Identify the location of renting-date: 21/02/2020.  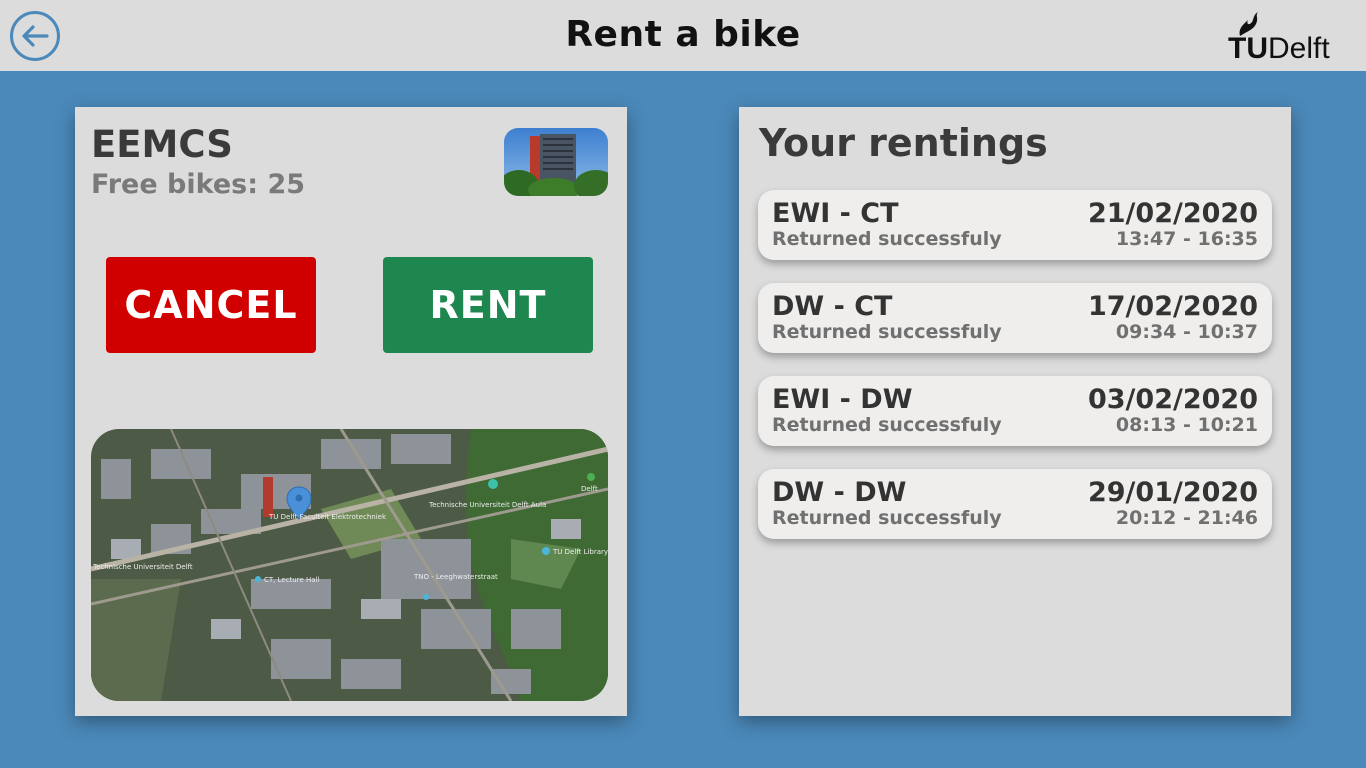
(1172, 213).